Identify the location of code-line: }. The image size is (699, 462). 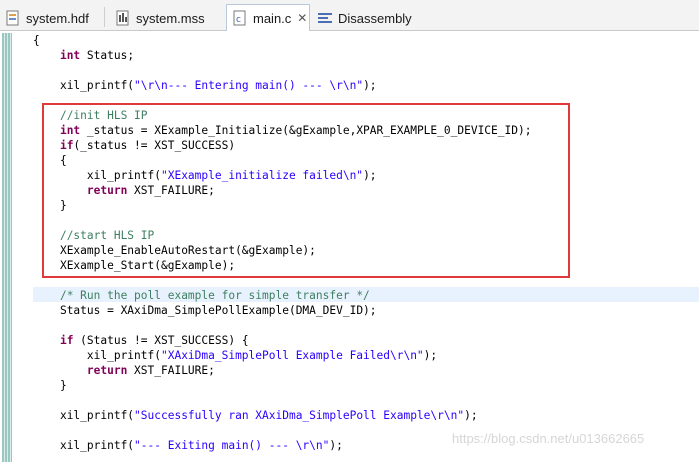
(63, 385).